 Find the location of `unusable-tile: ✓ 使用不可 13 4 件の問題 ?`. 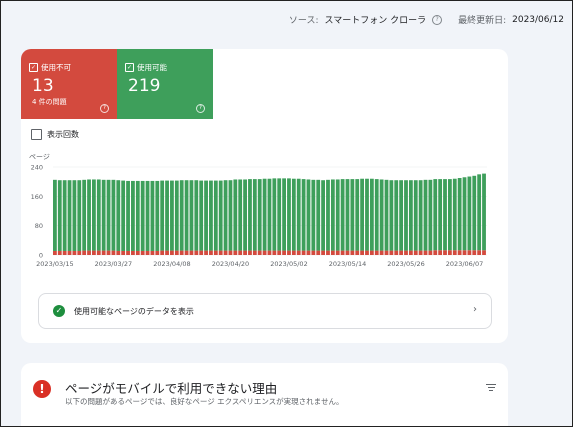

unusable-tile: ✓ 使用不可 13 4 件の問題 ? is located at coordinates (69, 84).